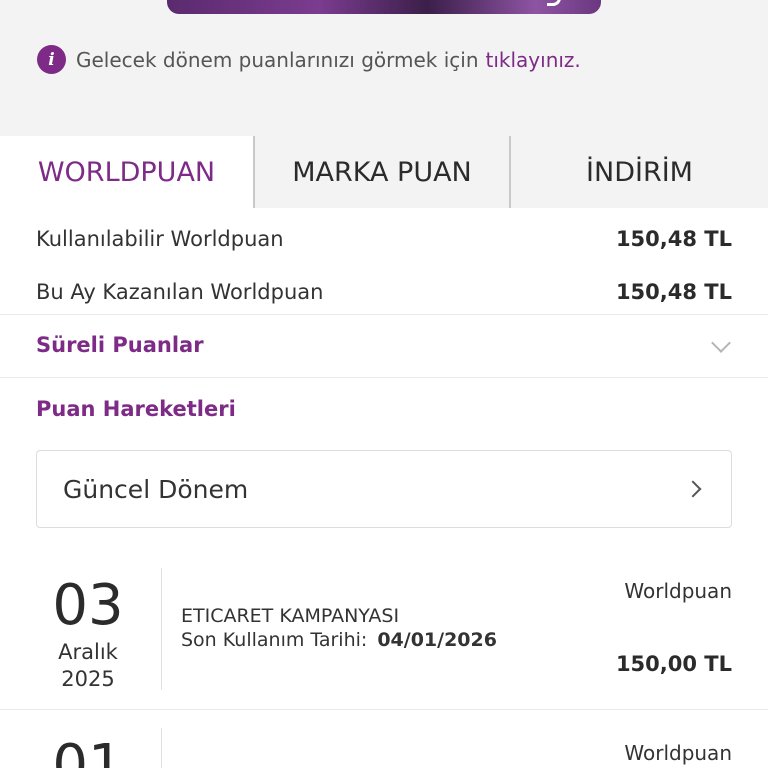 Image resolution: width=768 pixels, height=768 pixels. I want to click on timed-points-toggle: Süreli Puanlar, so click(120, 345).